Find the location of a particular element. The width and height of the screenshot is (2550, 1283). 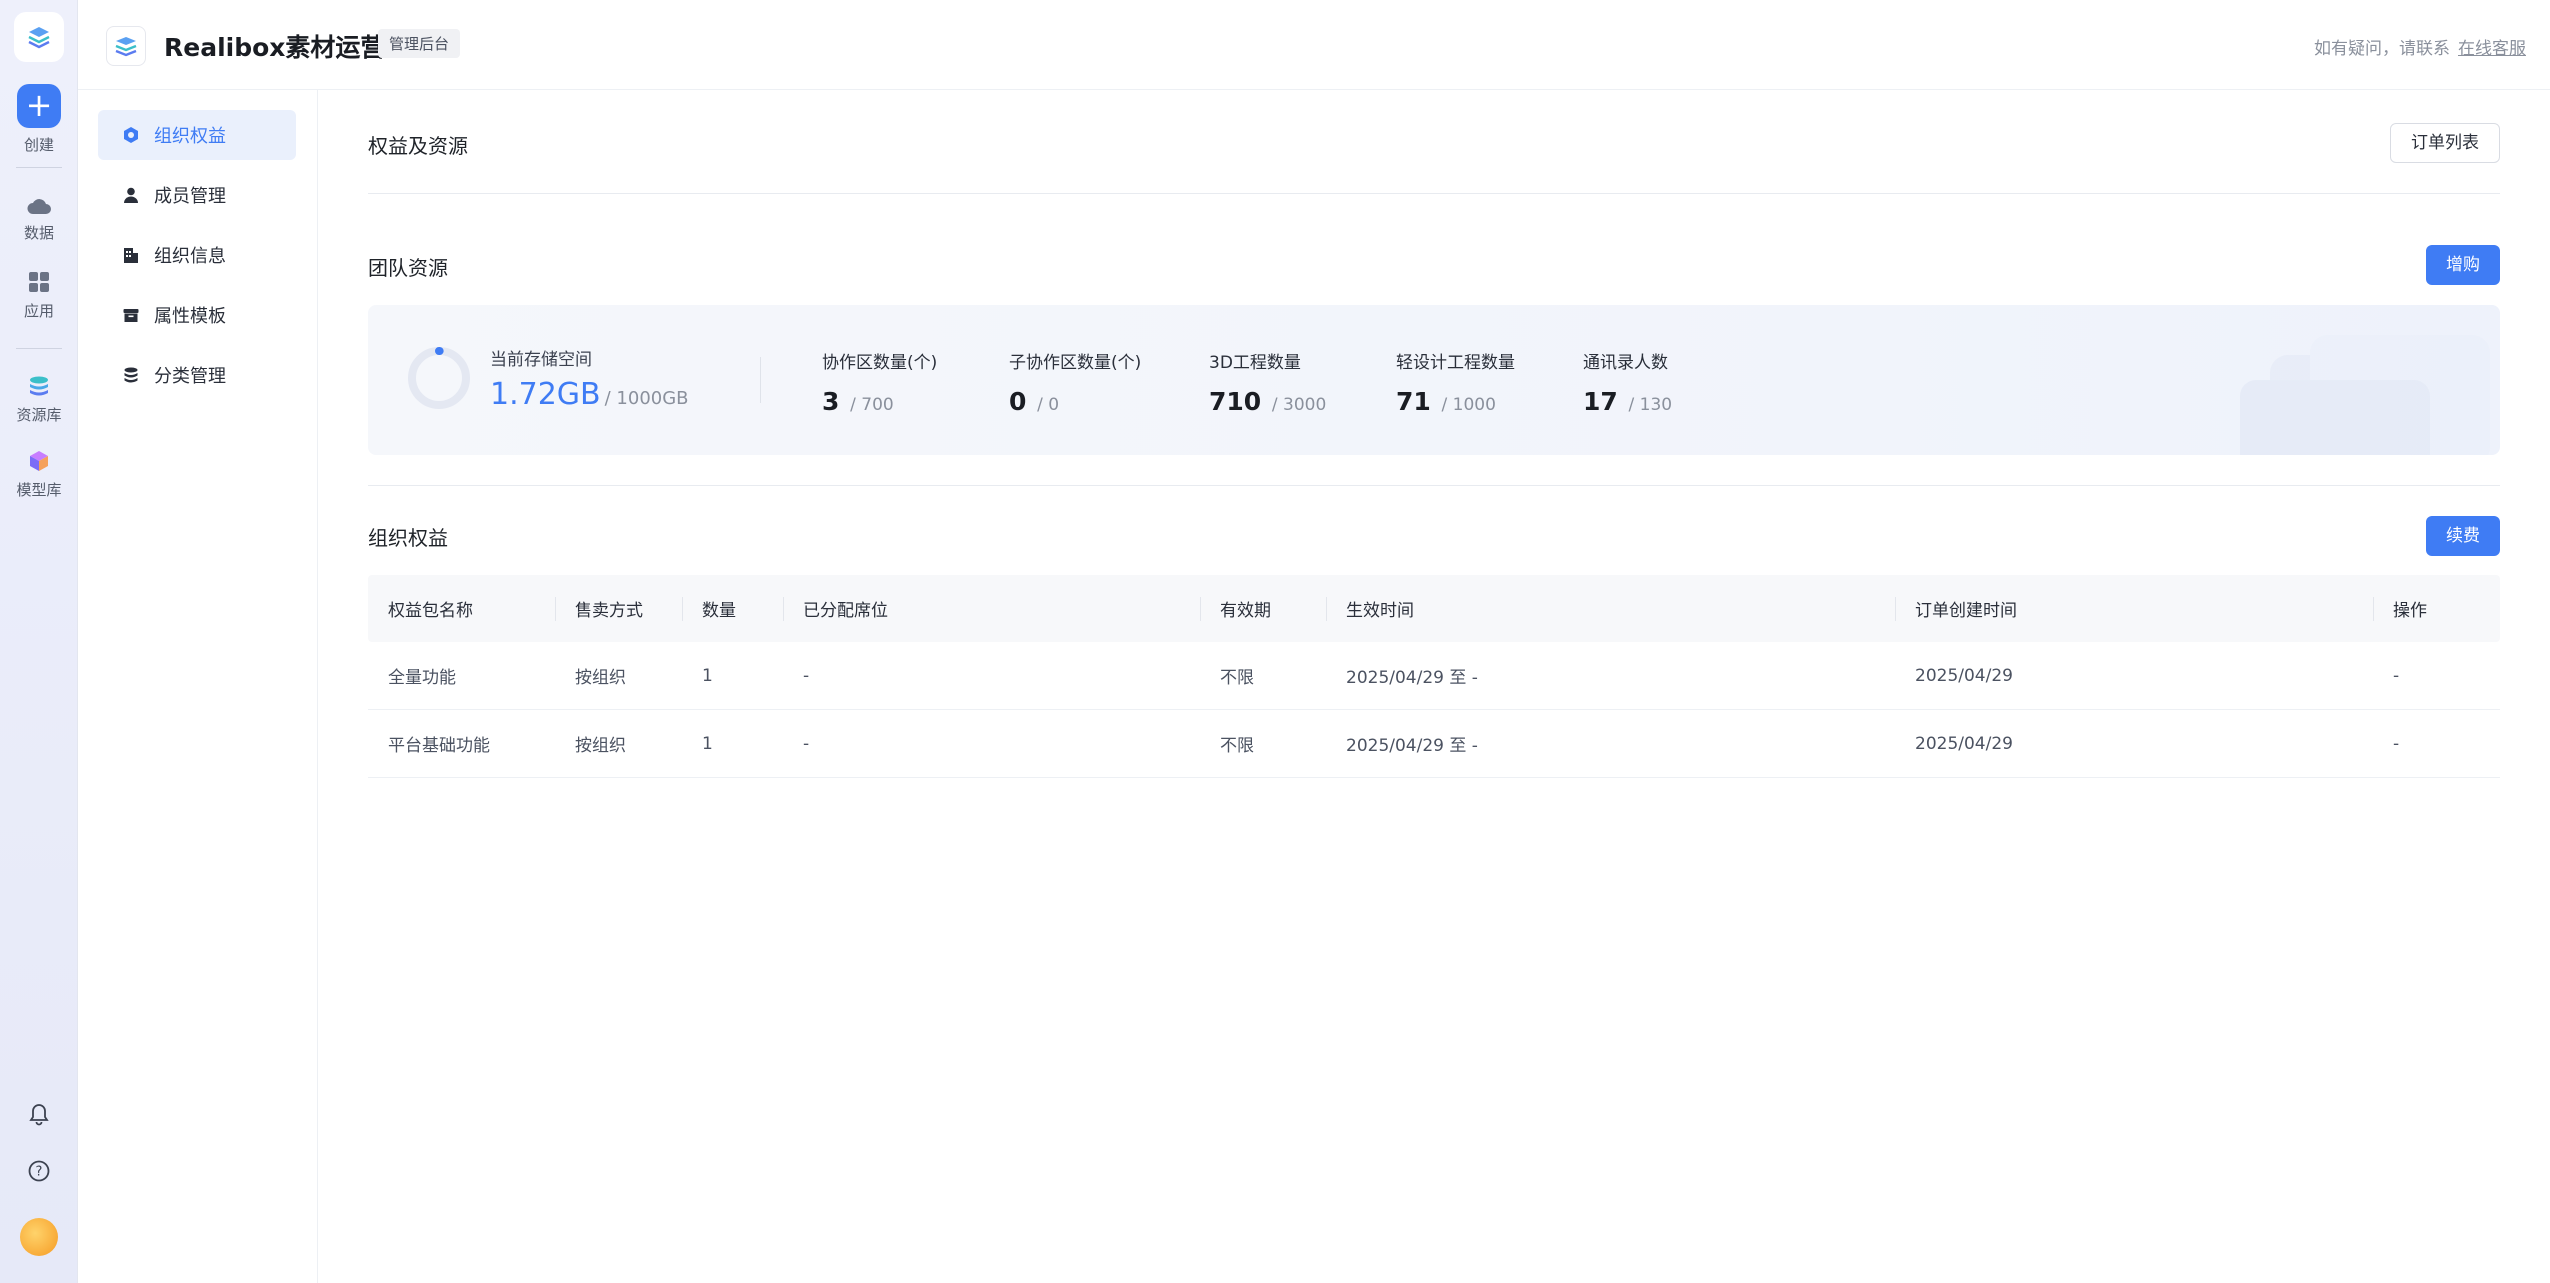

subnav-label: 分类管理 is located at coordinates (190, 376).